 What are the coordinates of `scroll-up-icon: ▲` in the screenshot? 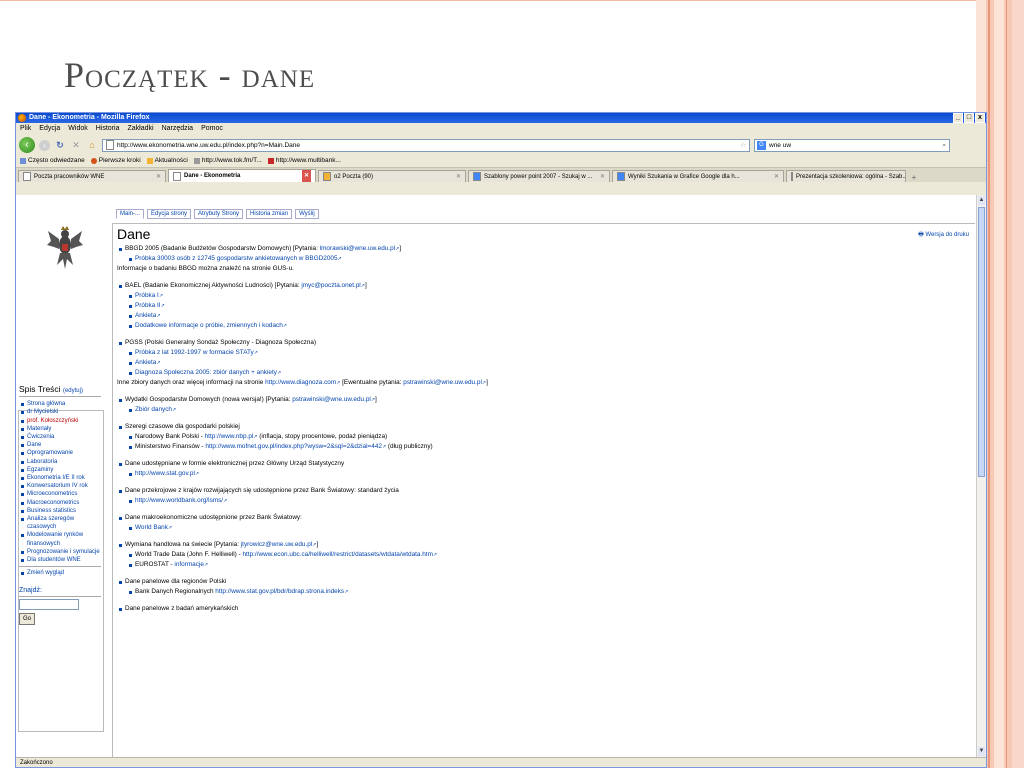 It's located at (981, 200).